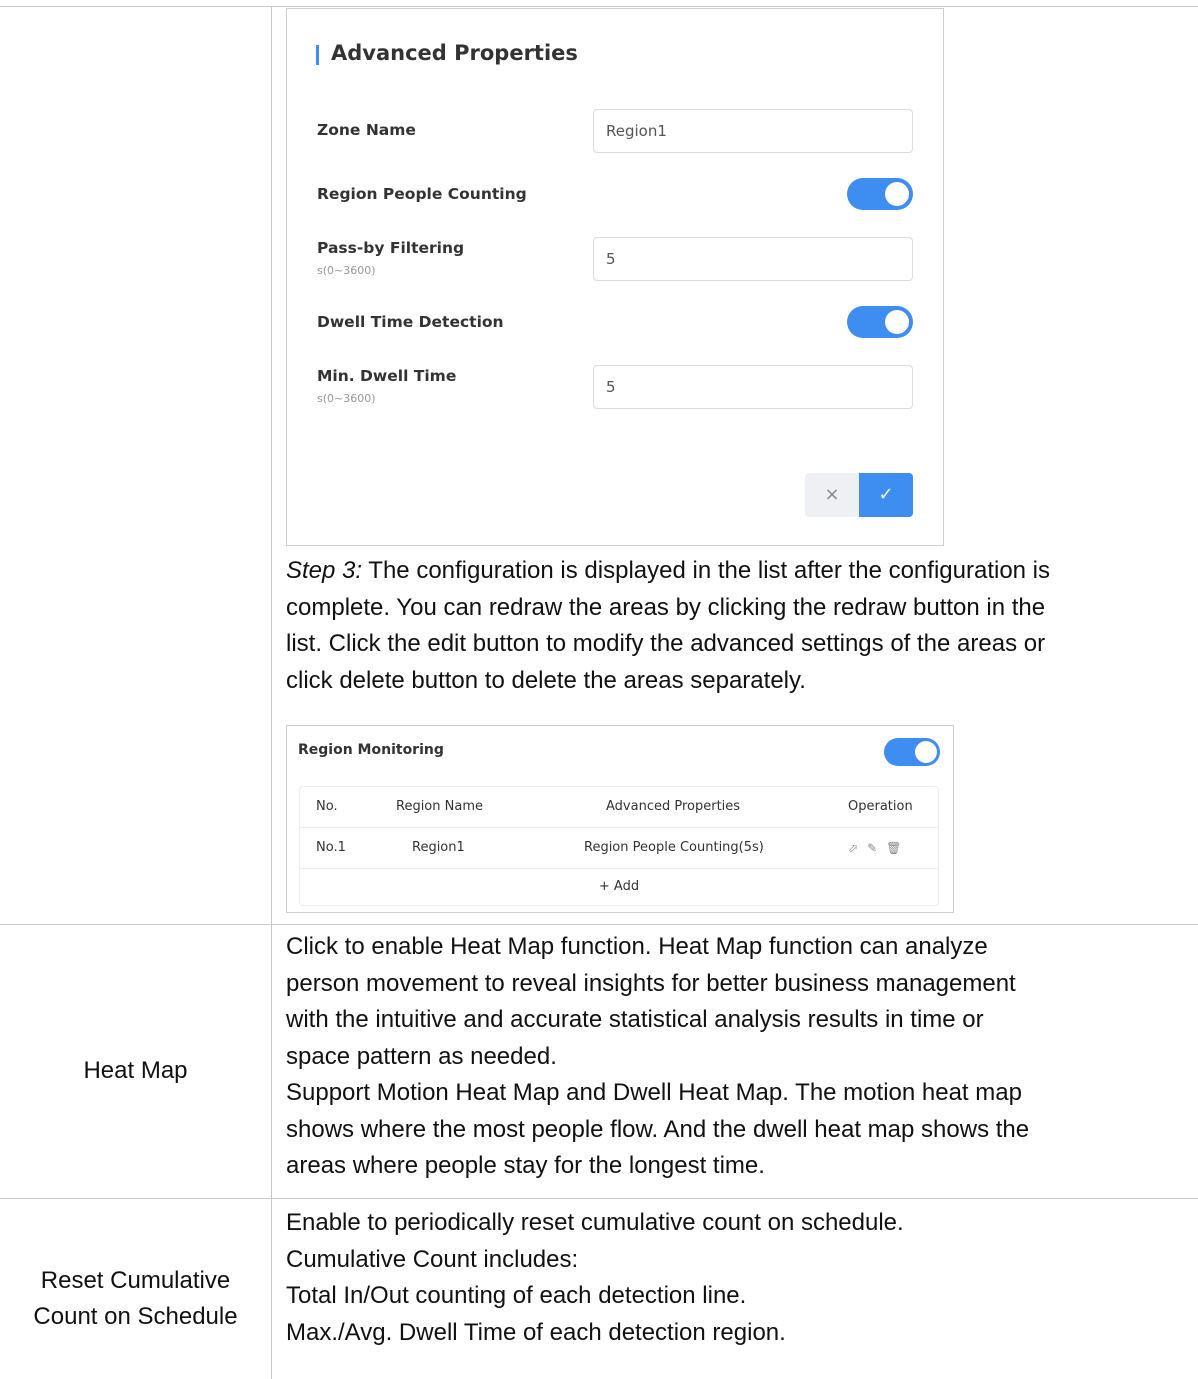  Describe the element at coordinates (880, 806) in the screenshot. I see `header-operation: Operation` at that location.